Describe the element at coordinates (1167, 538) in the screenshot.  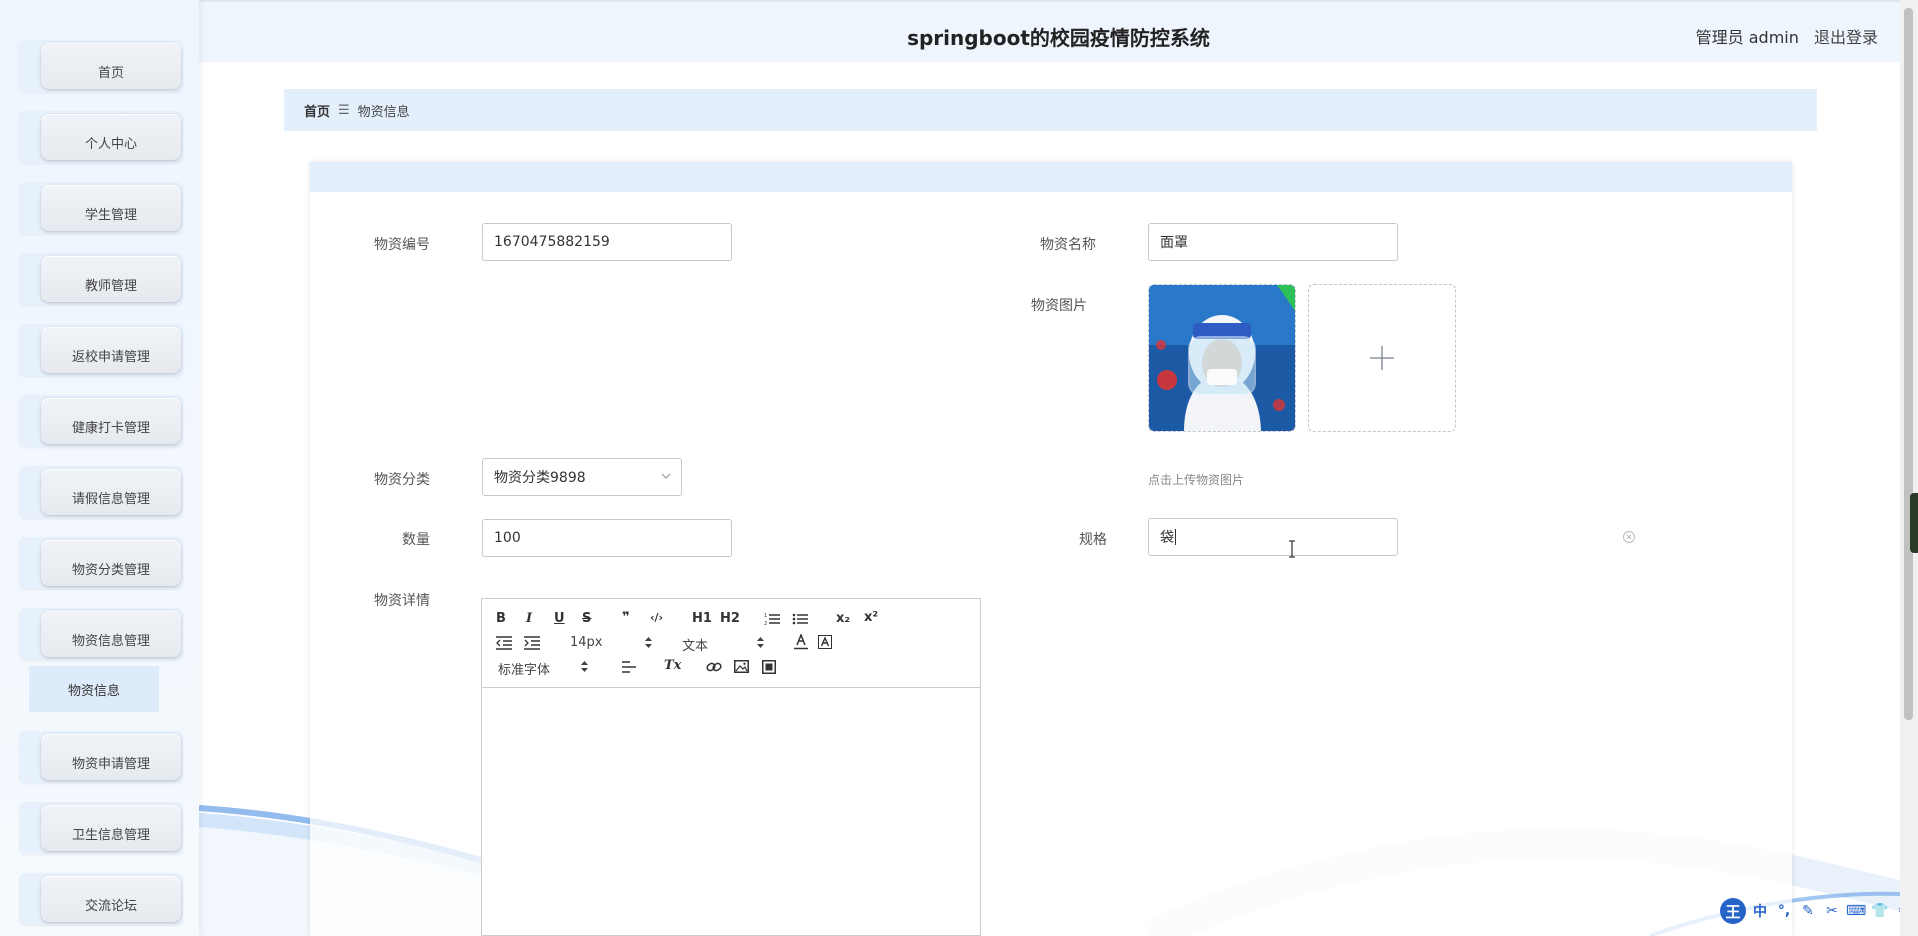
I see `spec-value: 袋` at that location.